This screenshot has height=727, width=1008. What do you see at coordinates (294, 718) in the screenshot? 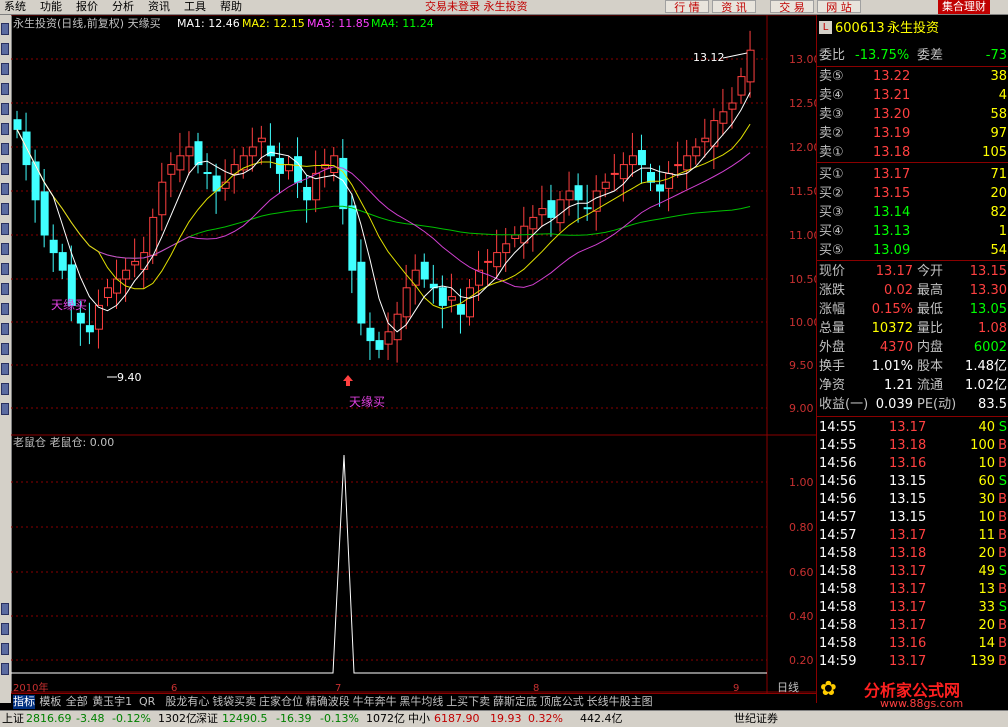
I see `sz-change: -16.39` at bounding box center [294, 718].